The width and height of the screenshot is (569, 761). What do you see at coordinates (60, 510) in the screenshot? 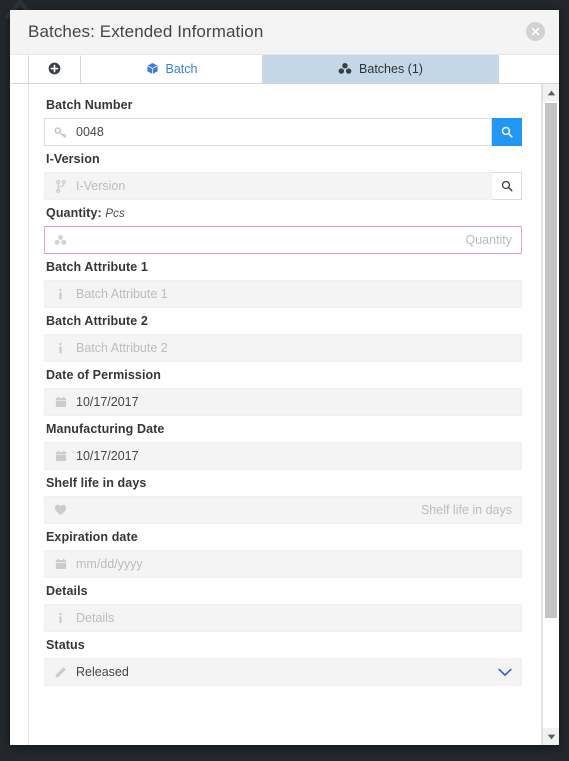
I see `heart-icon` at bounding box center [60, 510].